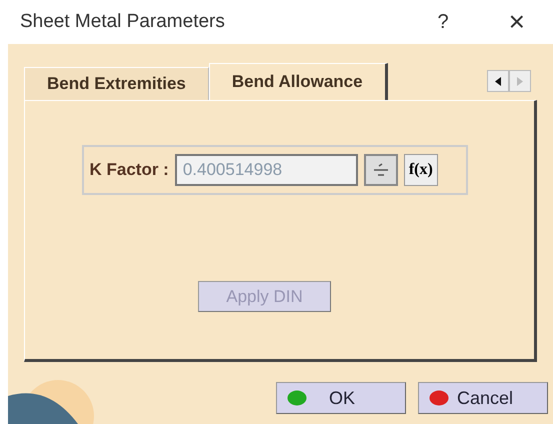  Describe the element at coordinates (122, 22) in the screenshot. I see `window-title: Sheet Metal Parameters` at that location.